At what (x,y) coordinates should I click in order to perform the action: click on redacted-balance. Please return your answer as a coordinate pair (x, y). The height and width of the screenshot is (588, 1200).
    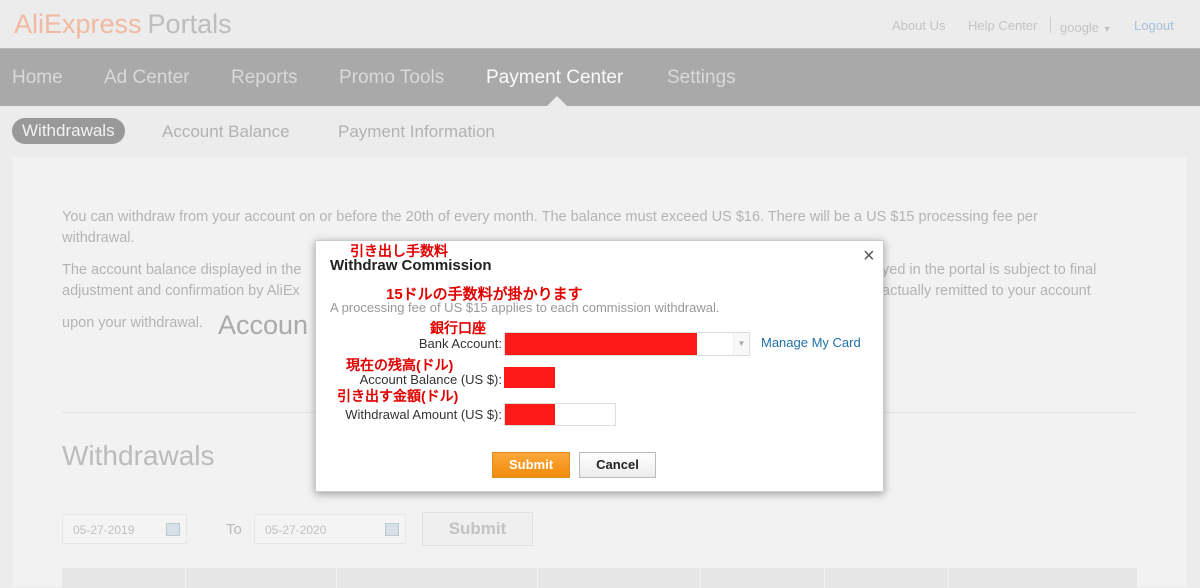
    Looking at the image, I should click on (529, 377).